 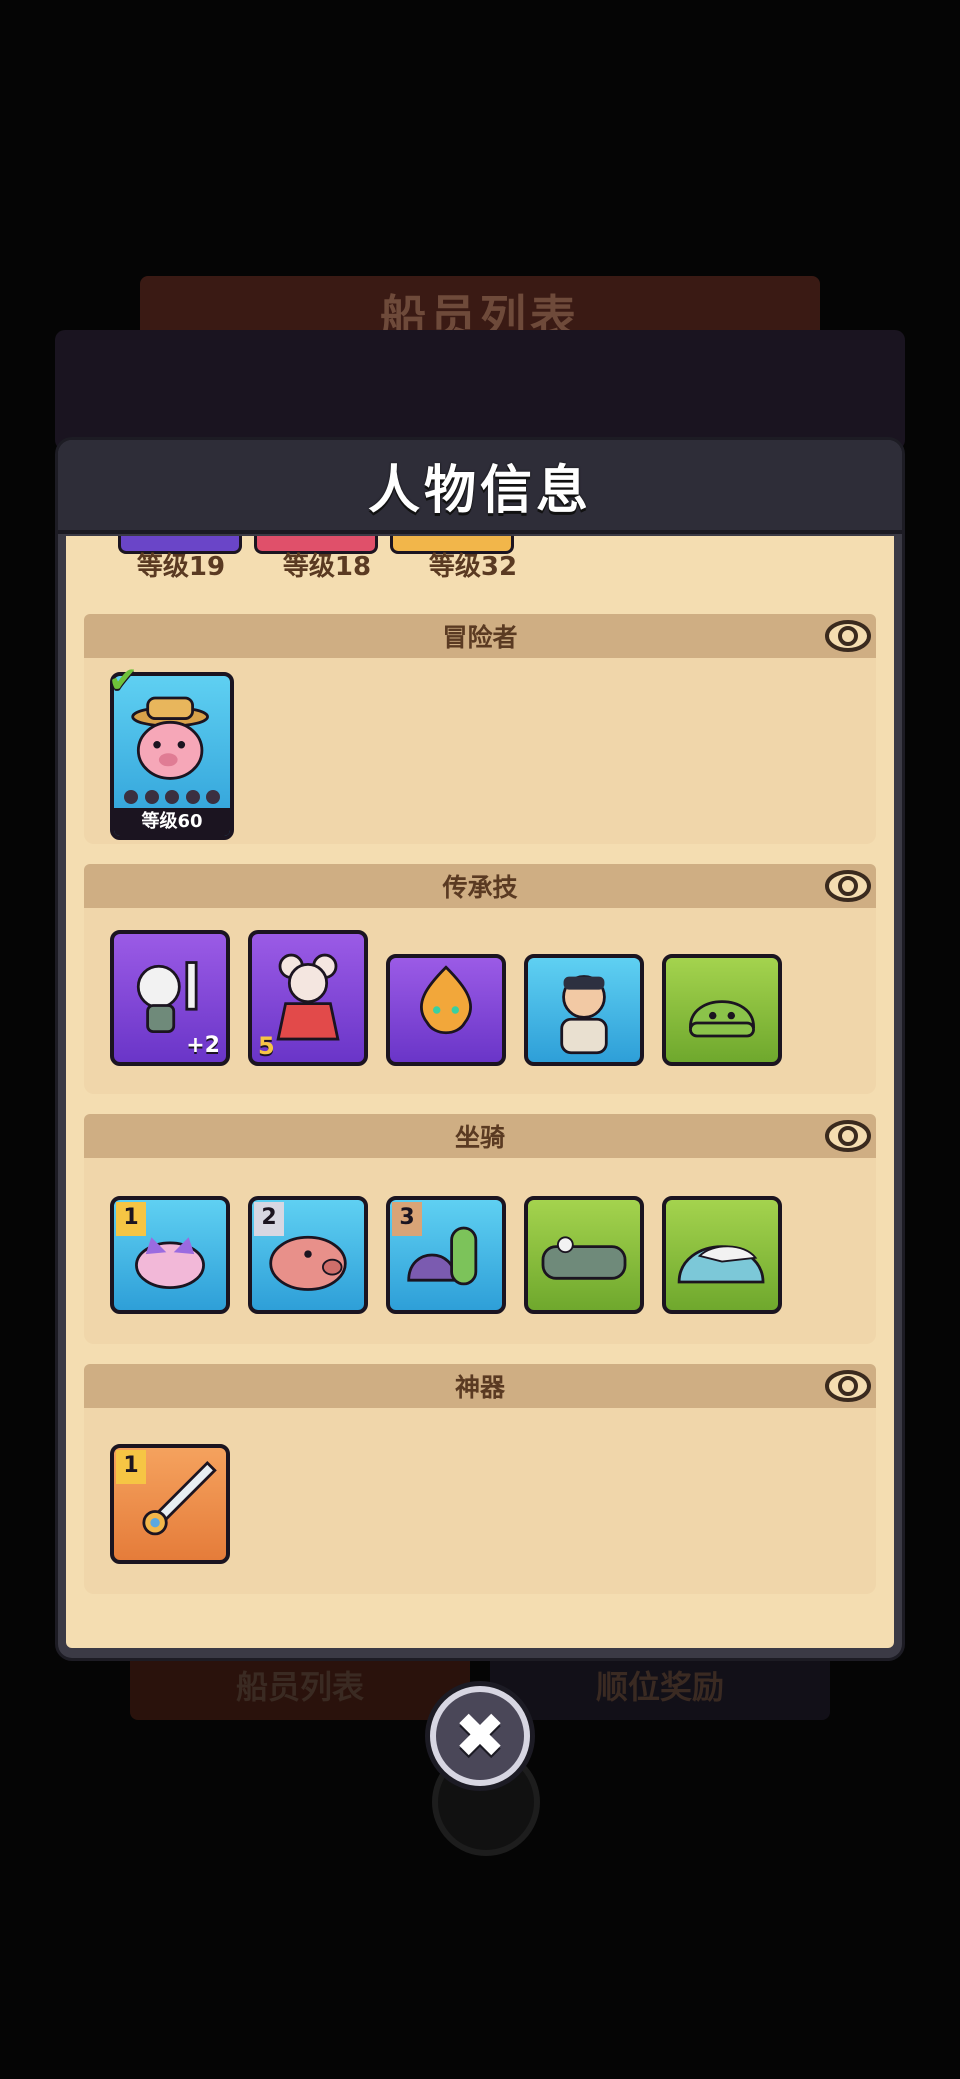 What do you see at coordinates (181, 567) in the screenshot?
I see `level-label: 等级19` at bounding box center [181, 567].